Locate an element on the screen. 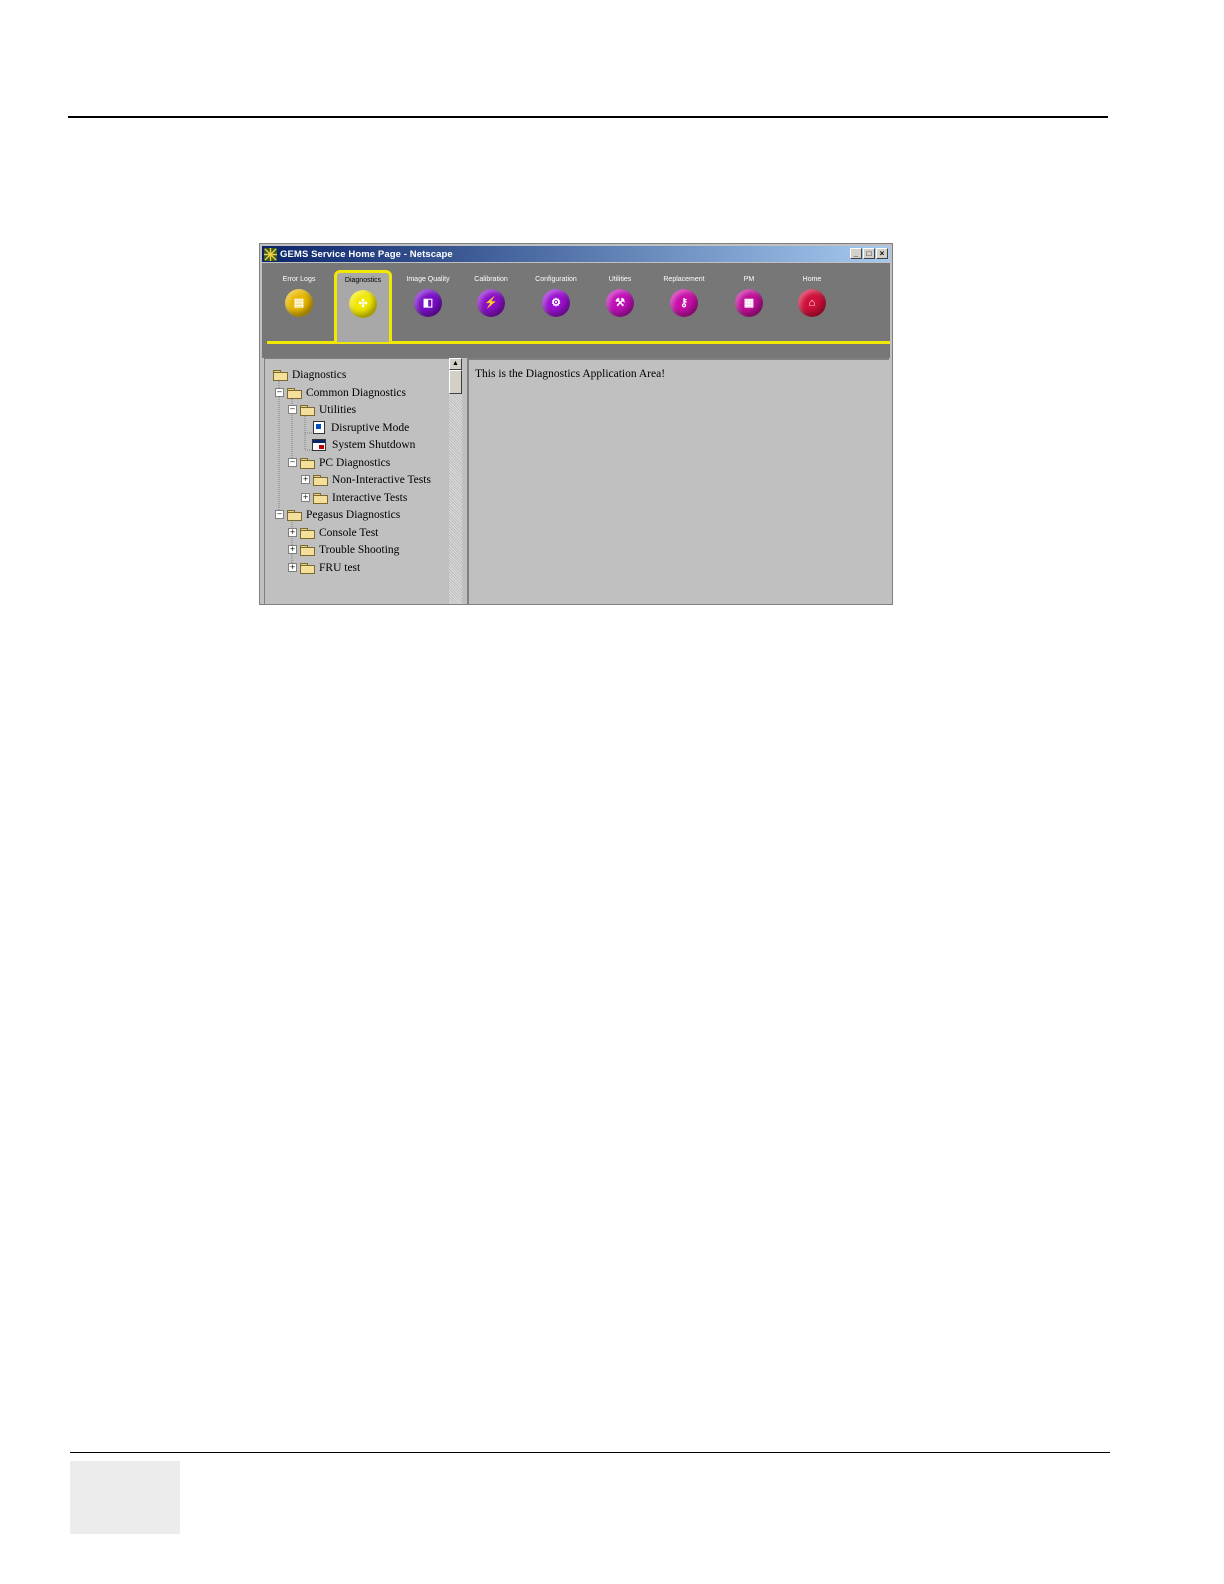 The image size is (1224, 1584). tree-item-label: Common Diagnostics is located at coordinates (356, 392).